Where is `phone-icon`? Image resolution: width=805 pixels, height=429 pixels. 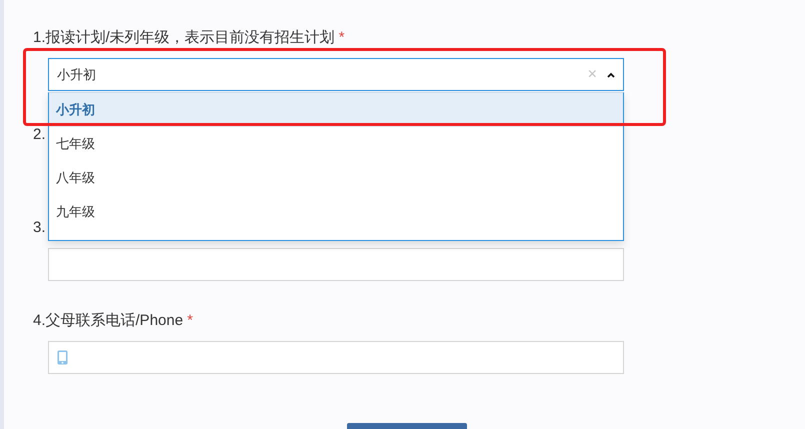 phone-icon is located at coordinates (62, 357).